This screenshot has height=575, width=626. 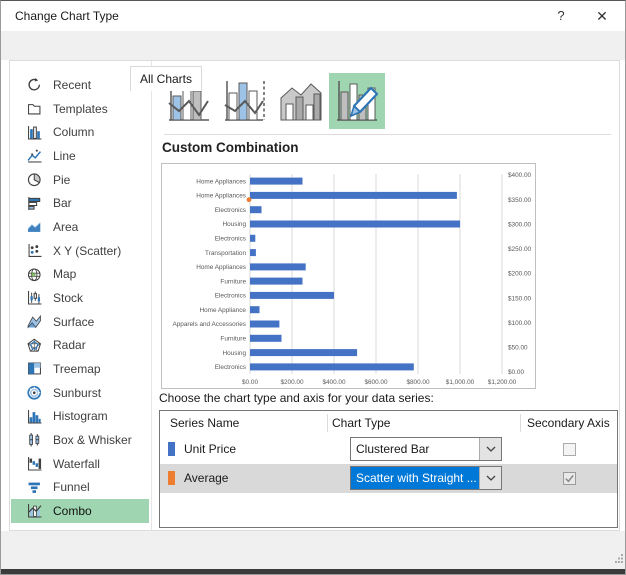 I want to click on series-row-unit-price: Unit Price Clustered Bar, so click(x=388, y=449).